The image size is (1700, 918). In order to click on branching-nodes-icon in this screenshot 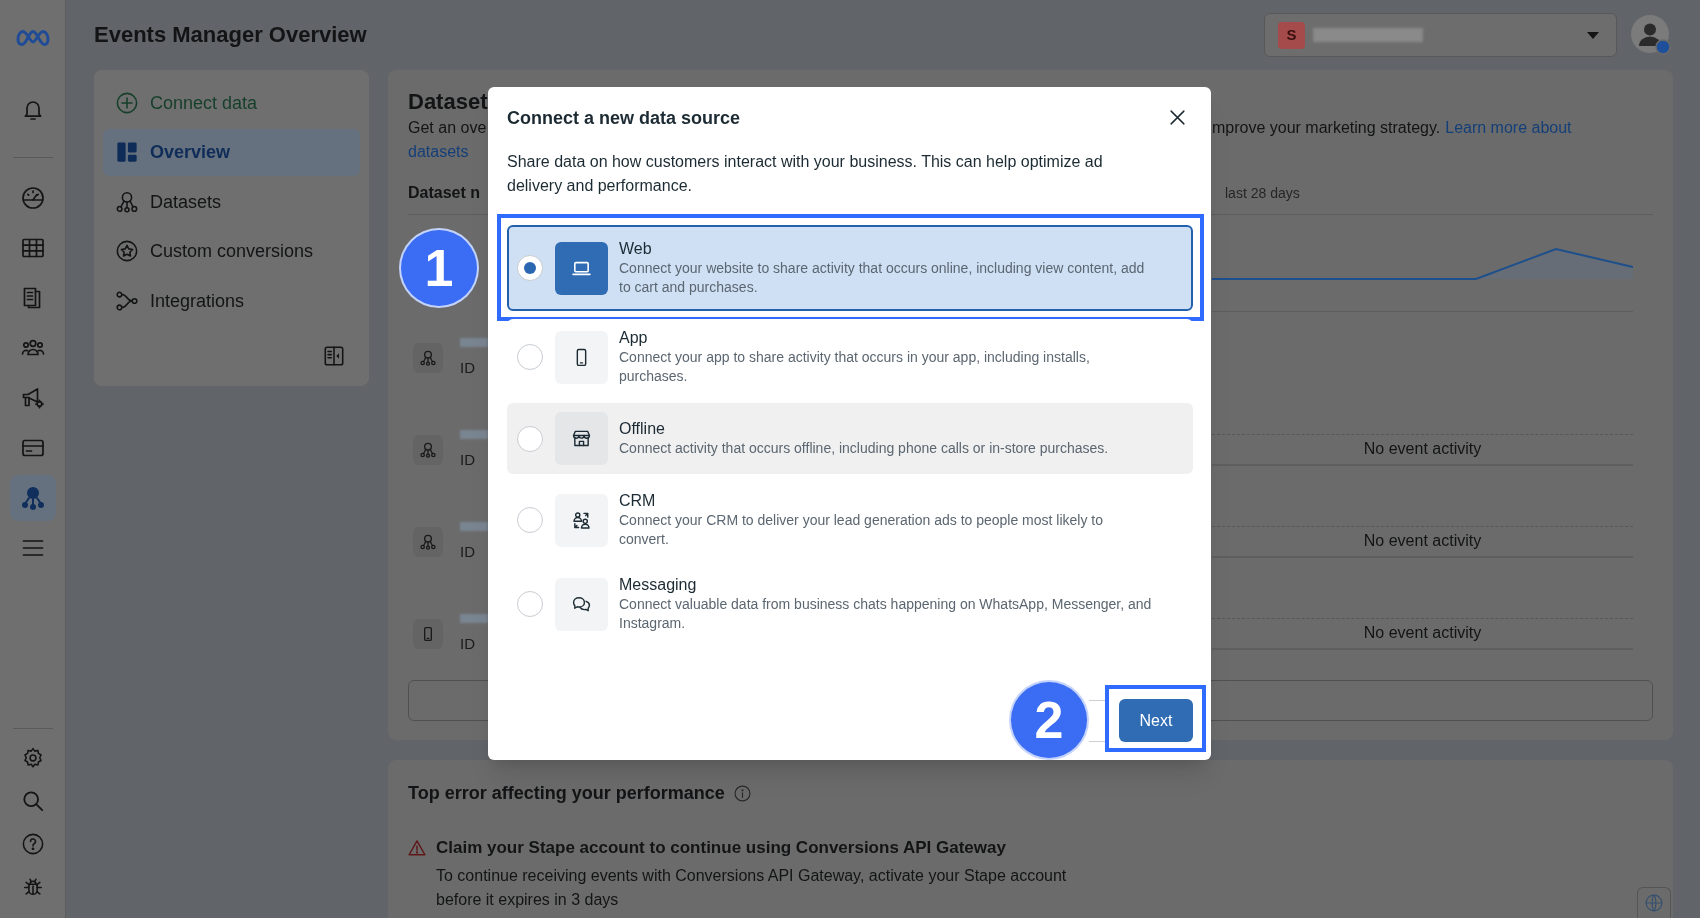, I will do `click(127, 300)`.